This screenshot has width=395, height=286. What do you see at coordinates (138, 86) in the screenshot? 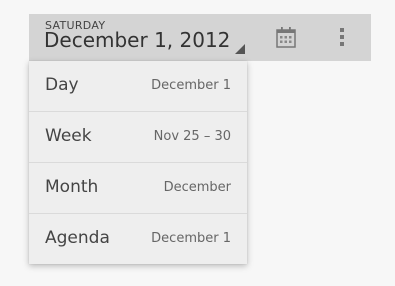
I see `menu-item-day: Day December 1` at bounding box center [138, 86].